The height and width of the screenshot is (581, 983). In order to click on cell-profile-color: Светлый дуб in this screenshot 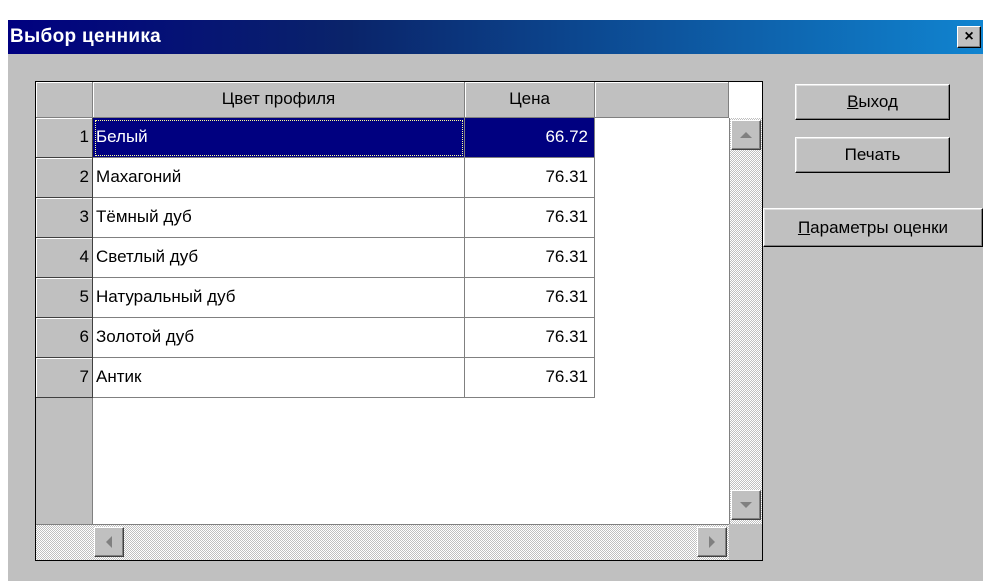, I will do `click(279, 258)`.